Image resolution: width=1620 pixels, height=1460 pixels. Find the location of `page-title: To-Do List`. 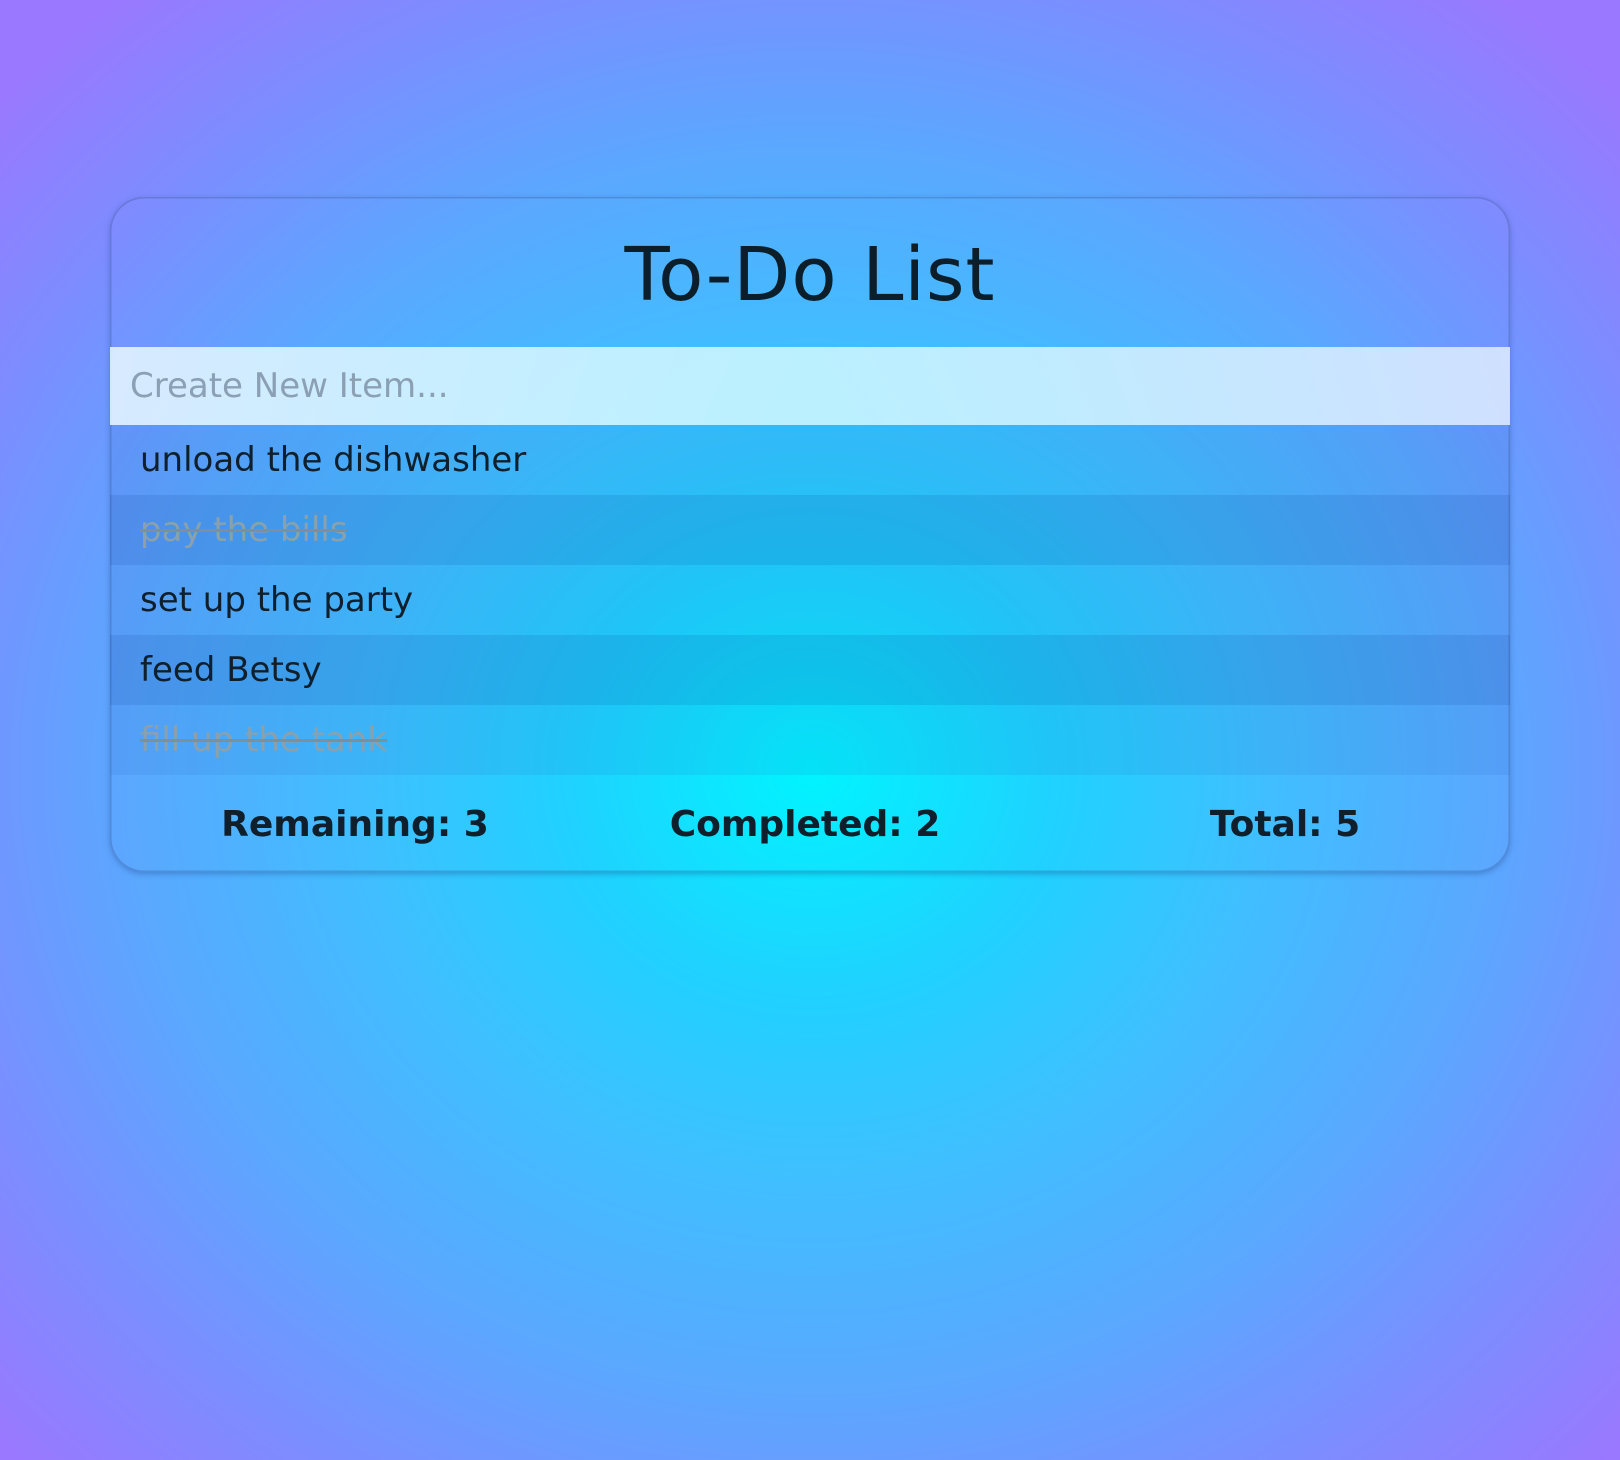

page-title: To-Do List is located at coordinates (810, 275).